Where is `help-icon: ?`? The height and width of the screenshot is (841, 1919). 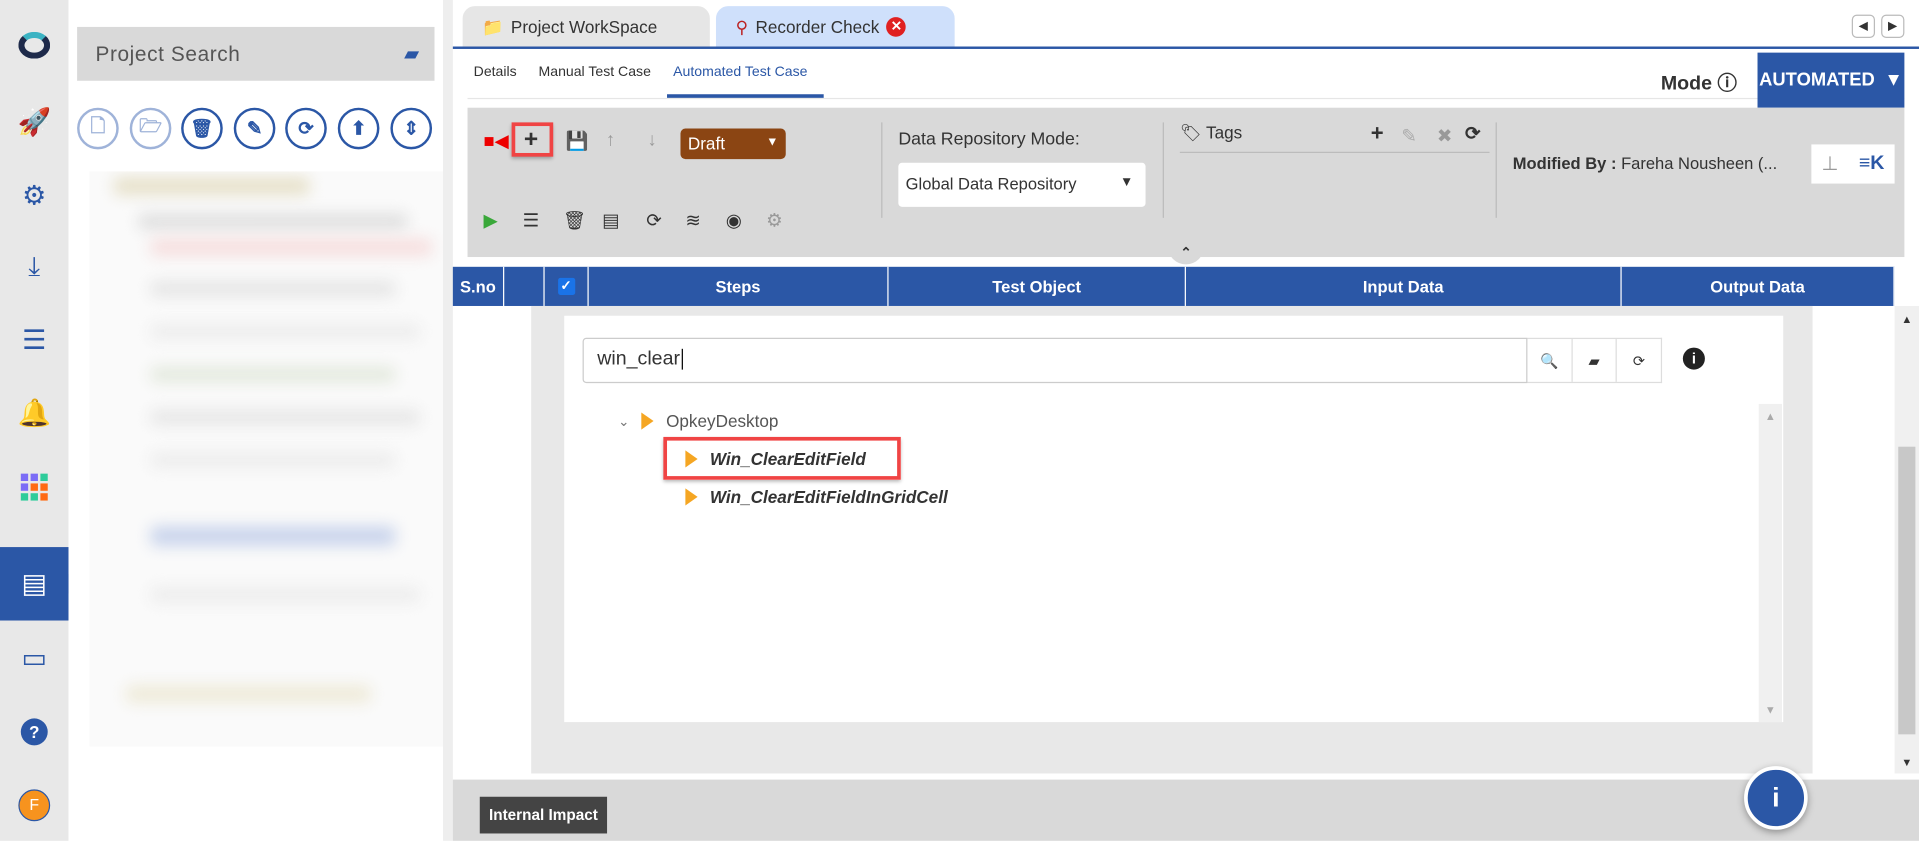 help-icon: ? is located at coordinates (34, 731).